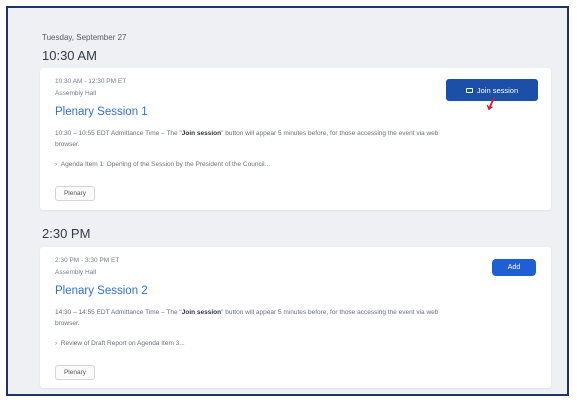  I want to click on session-time-range: 10:30 AM - 12:30 PM ET, so click(91, 81).